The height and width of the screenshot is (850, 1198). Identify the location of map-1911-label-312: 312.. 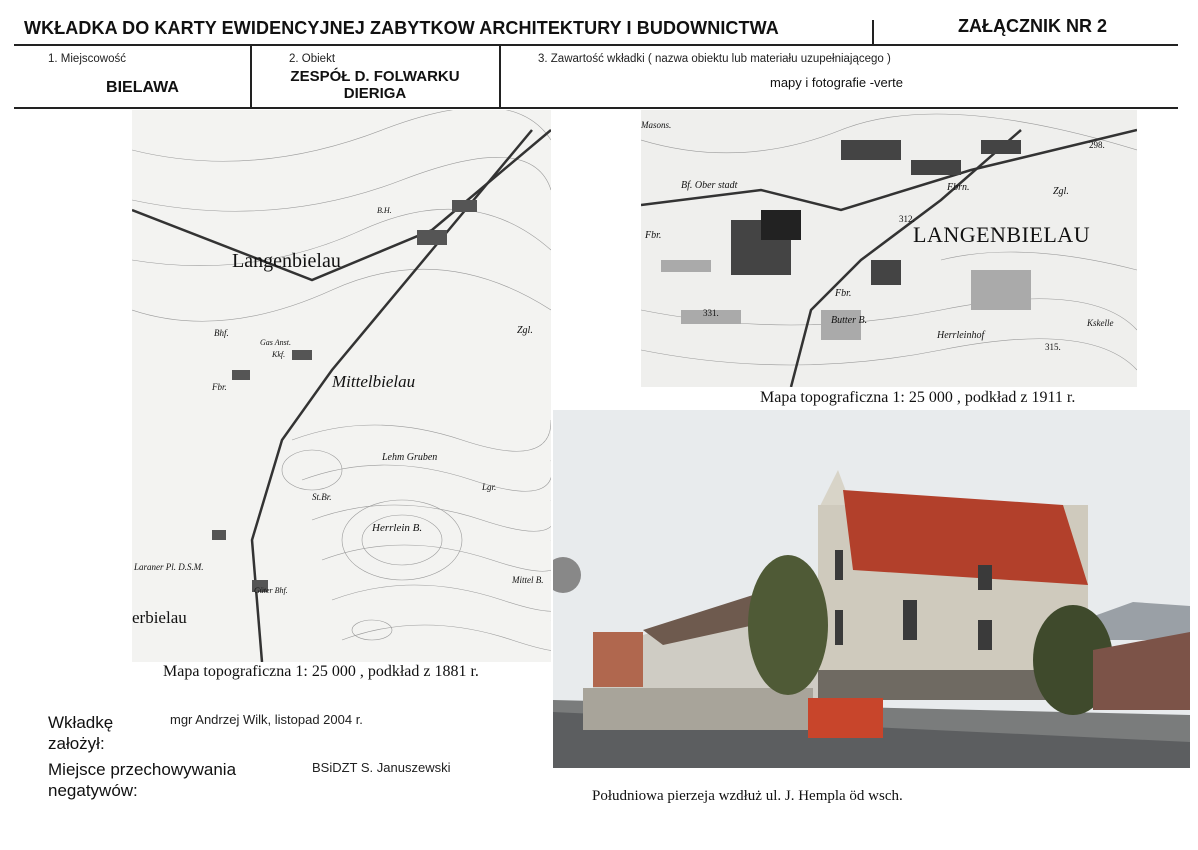
(907, 219).